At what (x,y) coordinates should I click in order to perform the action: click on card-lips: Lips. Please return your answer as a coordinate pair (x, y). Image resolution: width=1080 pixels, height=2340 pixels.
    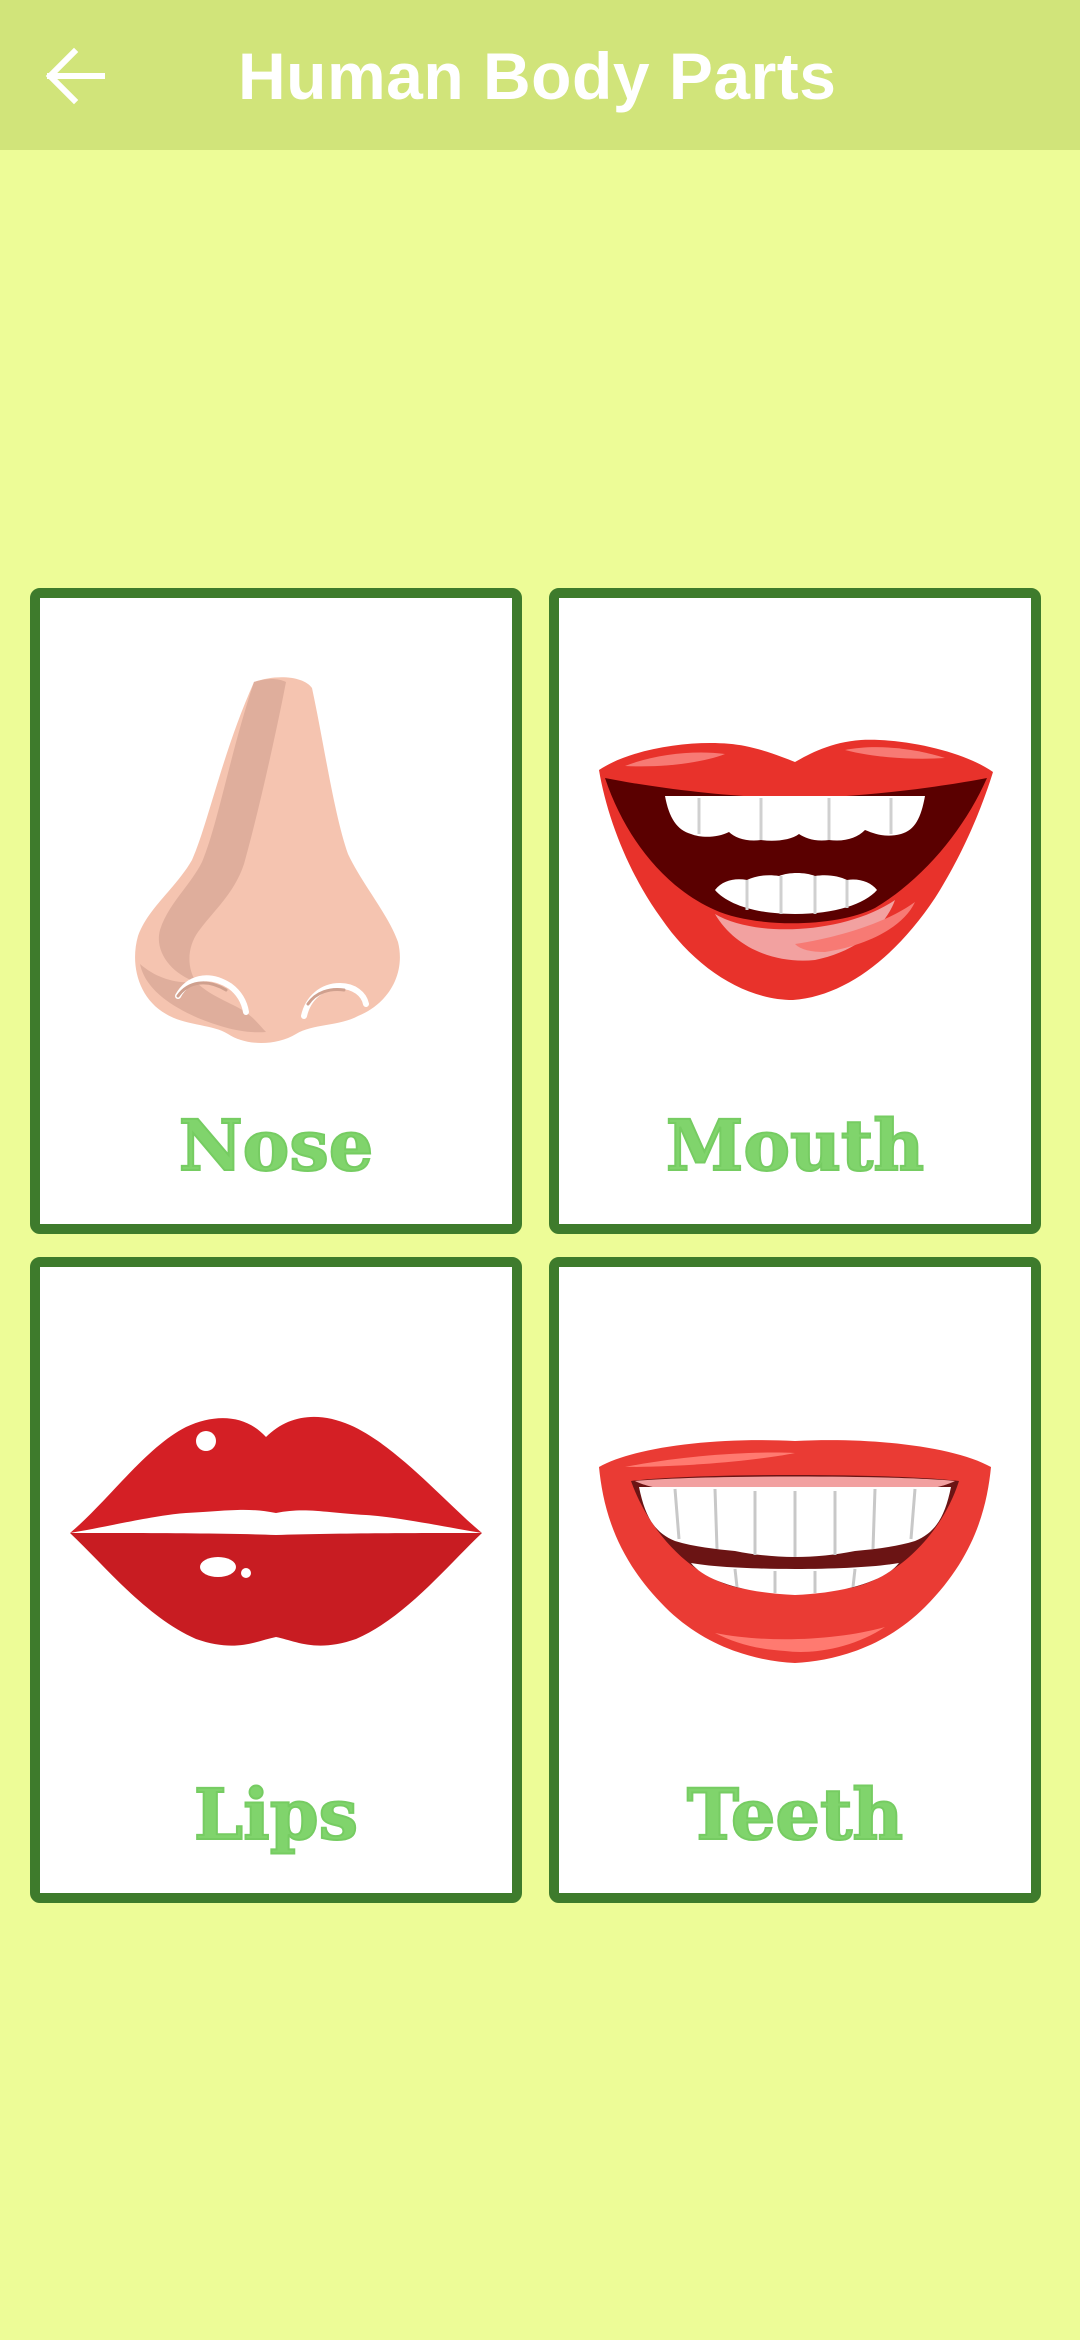
    Looking at the image, I should click on (276, 1580).